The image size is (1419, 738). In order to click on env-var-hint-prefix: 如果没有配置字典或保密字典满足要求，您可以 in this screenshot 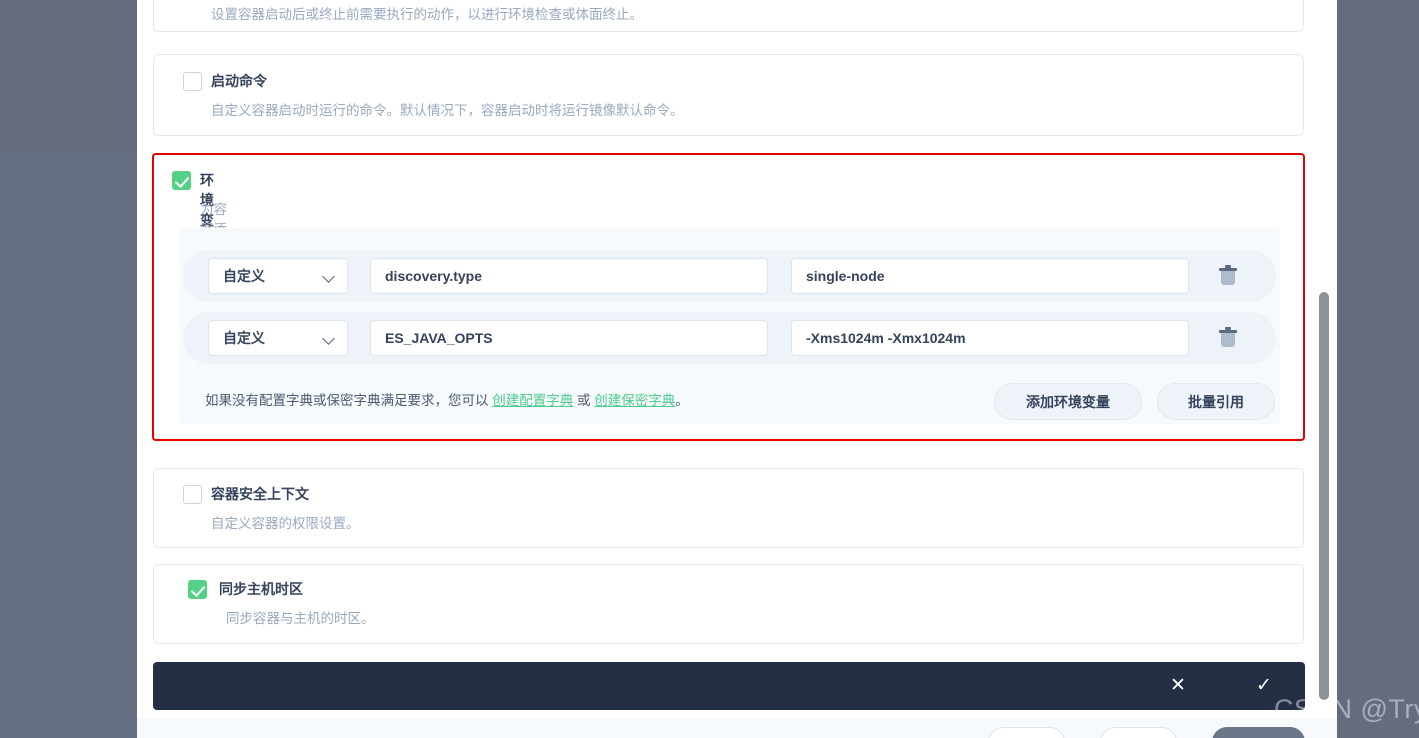, I will do `click(349, 400)`.